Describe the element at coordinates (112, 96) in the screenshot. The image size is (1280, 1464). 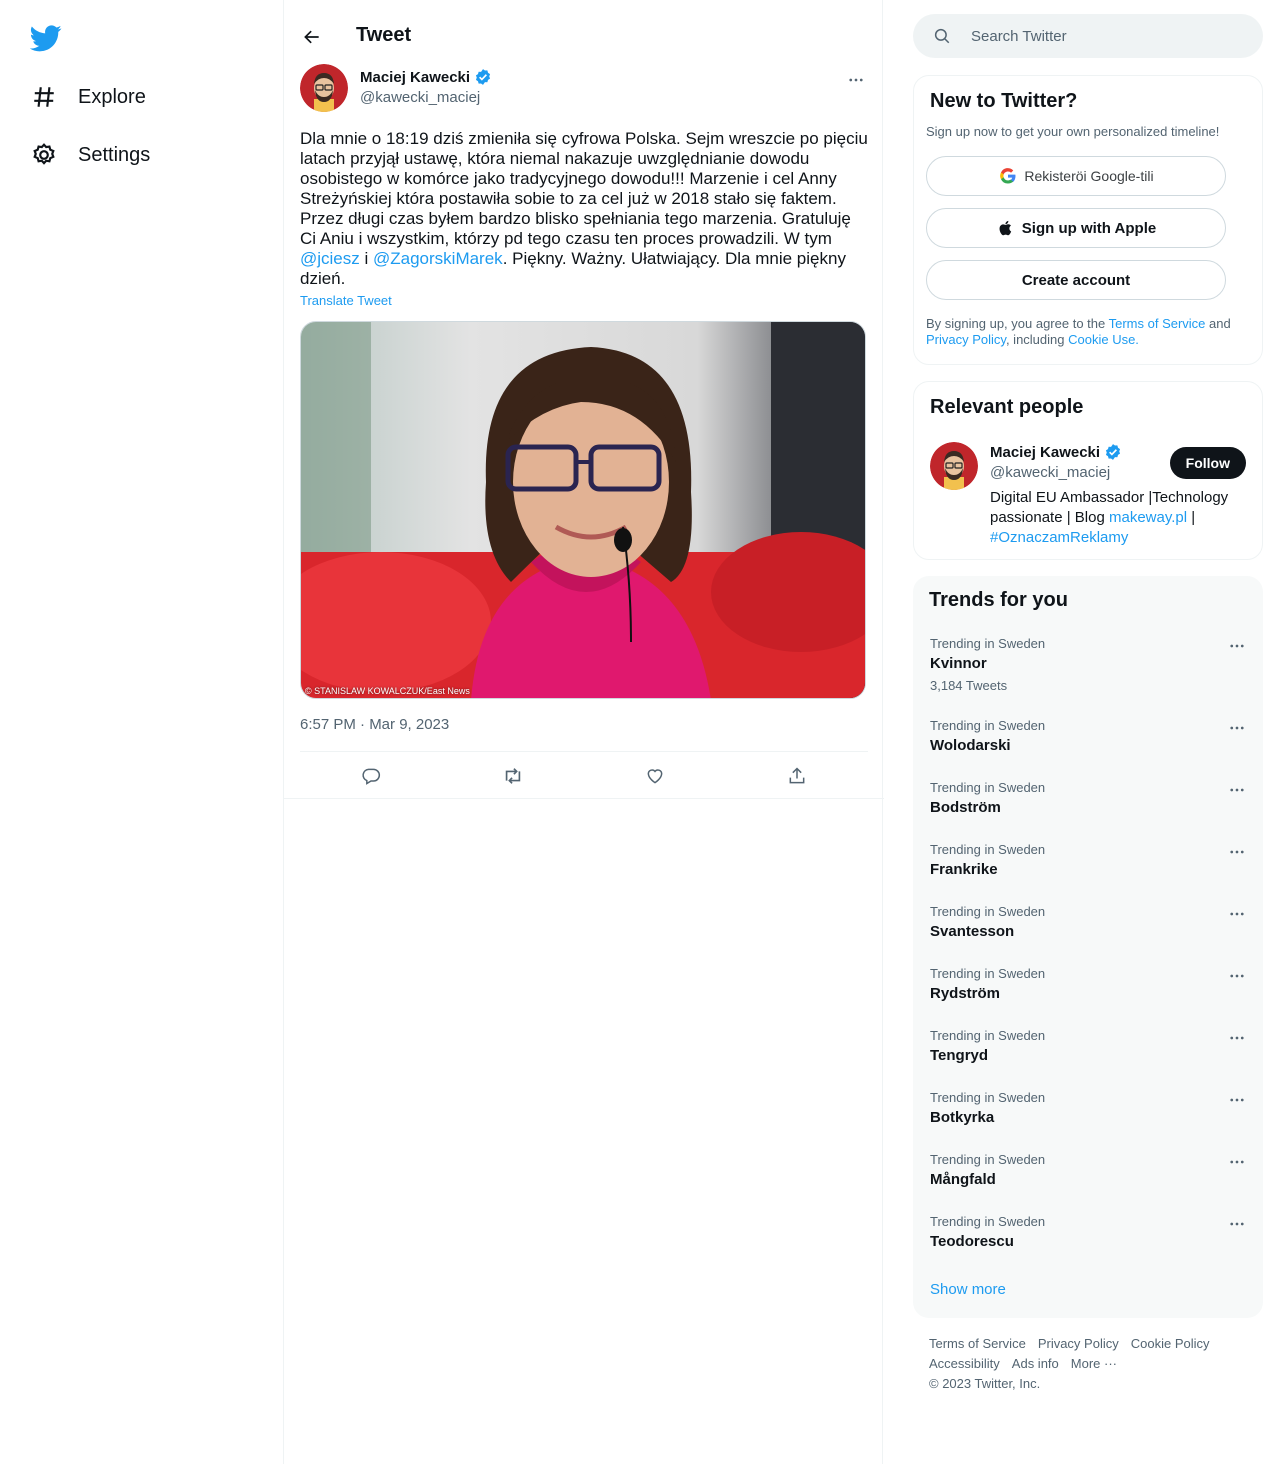
I see `nav-explore-label: Explore` at that location.